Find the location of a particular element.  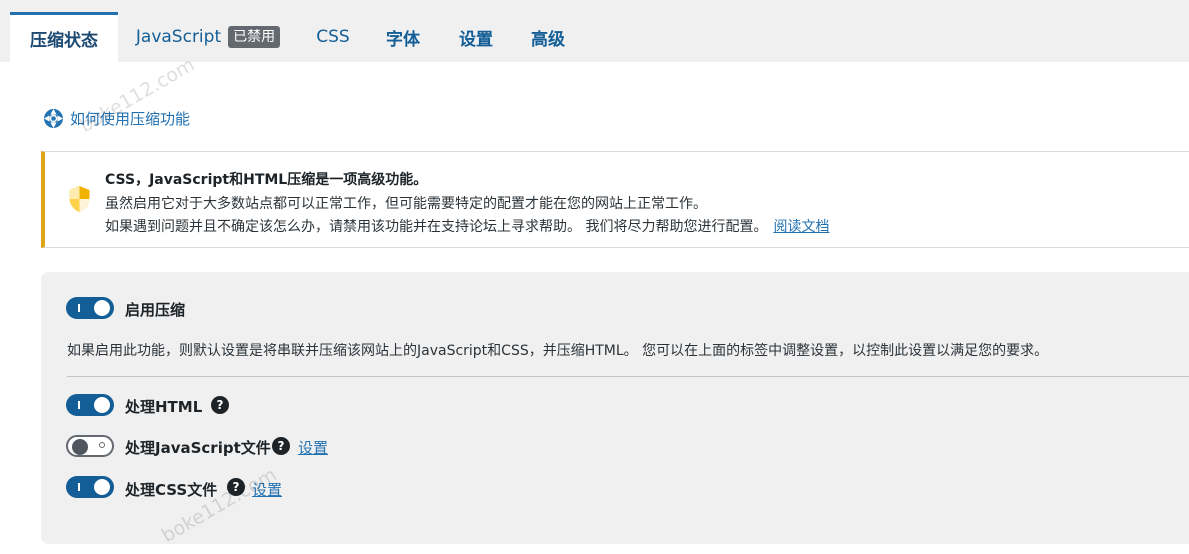

process-html-toggle is located at coordinates (90, 405).